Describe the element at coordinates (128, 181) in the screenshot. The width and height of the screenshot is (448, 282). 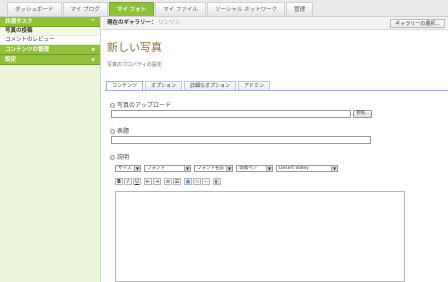
I see `italic-button: I` at that location.